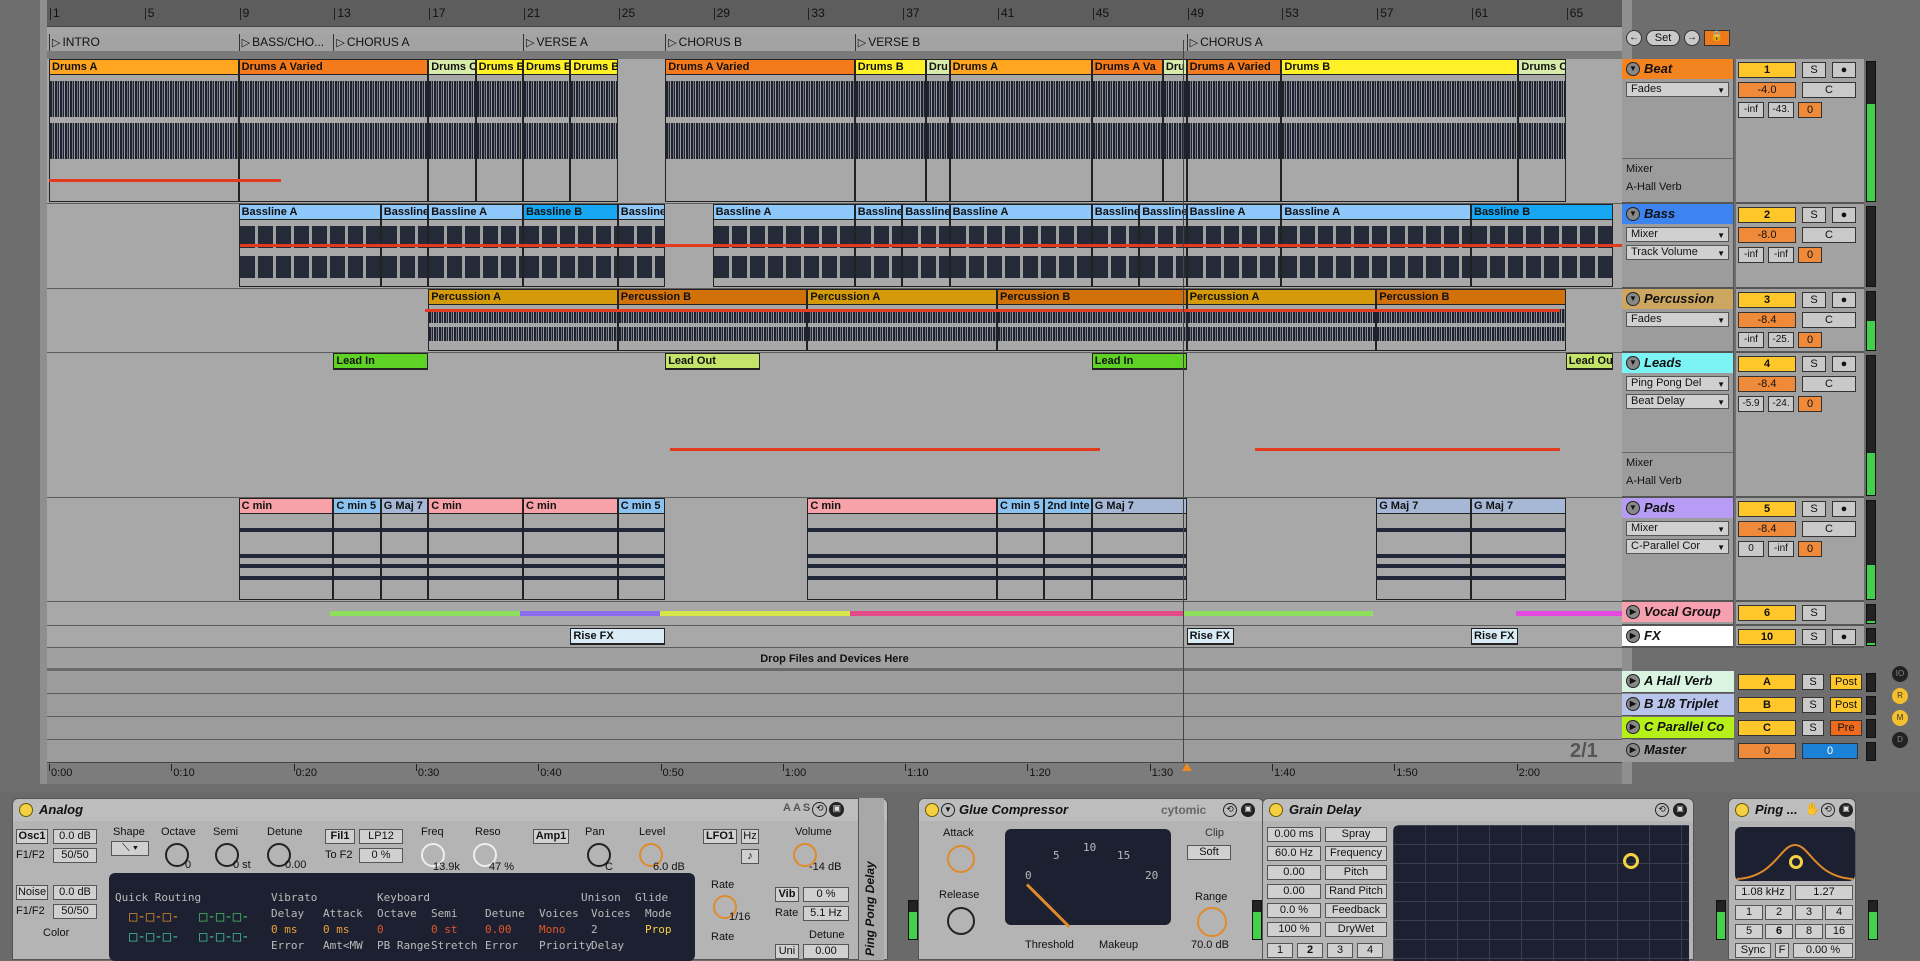 The width and height of the screenshot is (1920, 961). I want to click on grain-param-select: Rand Pitch, so click(1356, 891).